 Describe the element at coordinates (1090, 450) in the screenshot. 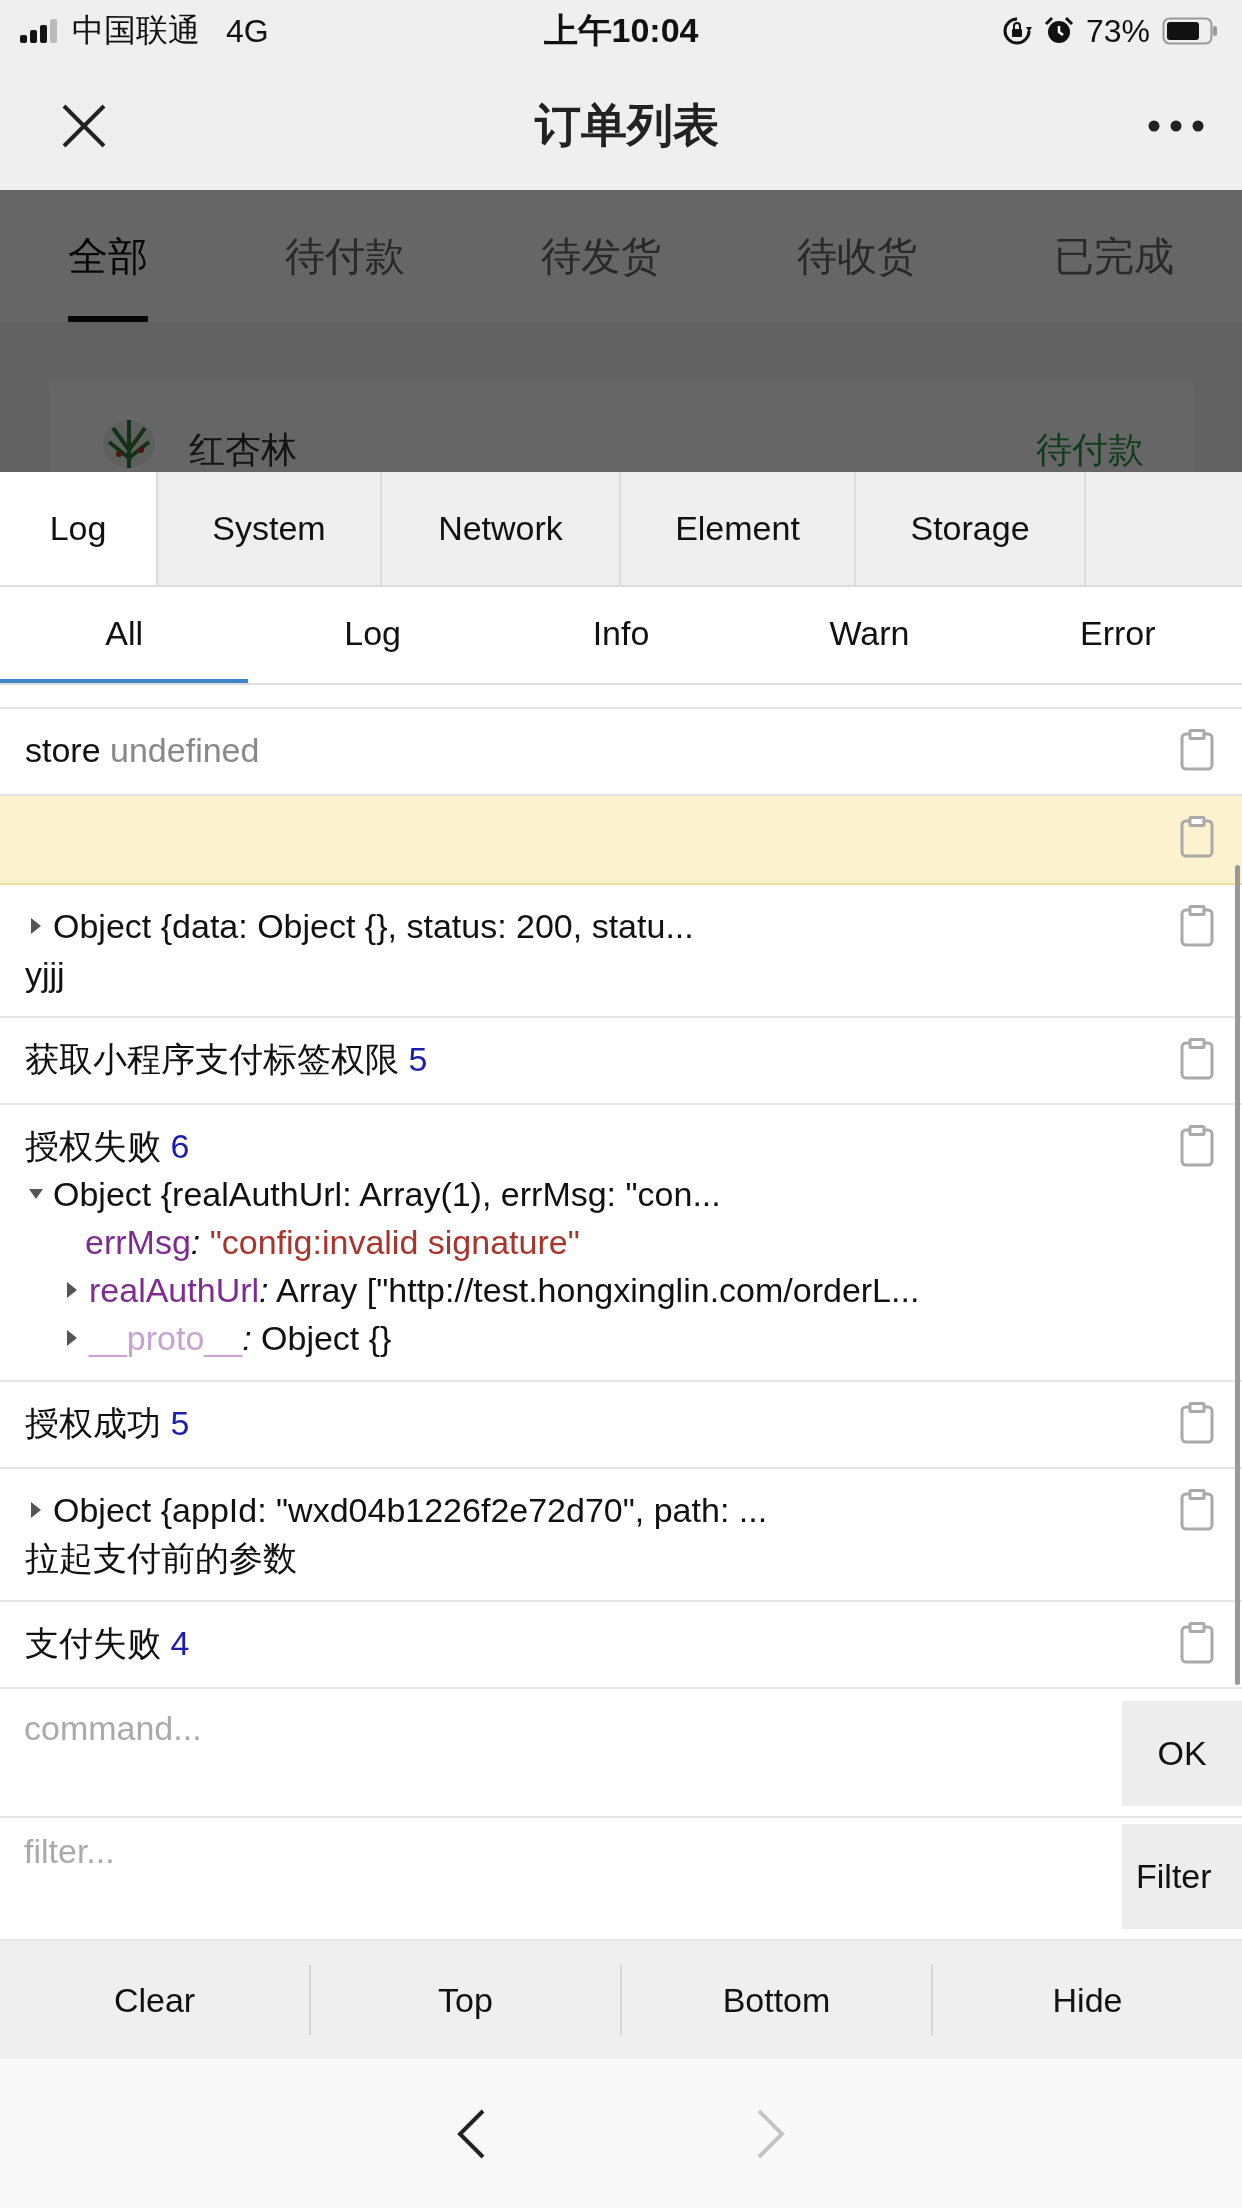

I see `order-status: 待付款` at that location.